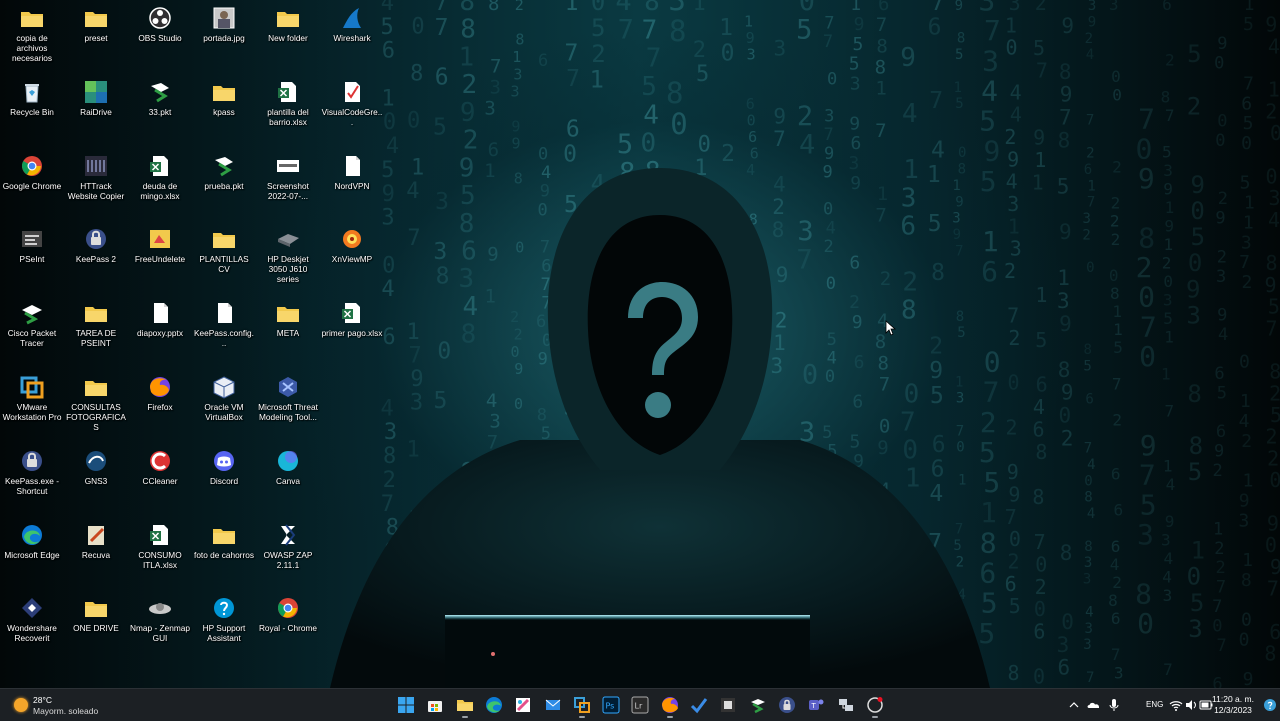 The height and width of the screenshot is (721, 1280). Describe the element at coordinates (160, 22) in the screenshot. I see `desktop-icon: OBS Studio` at that location.